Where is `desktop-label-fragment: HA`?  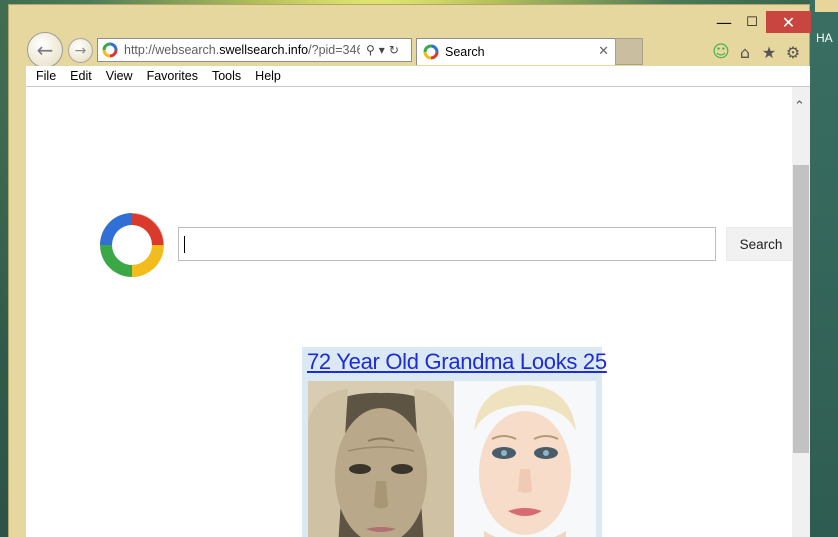 desktop-label-fragment: HA is located at coordinates (824, 38).